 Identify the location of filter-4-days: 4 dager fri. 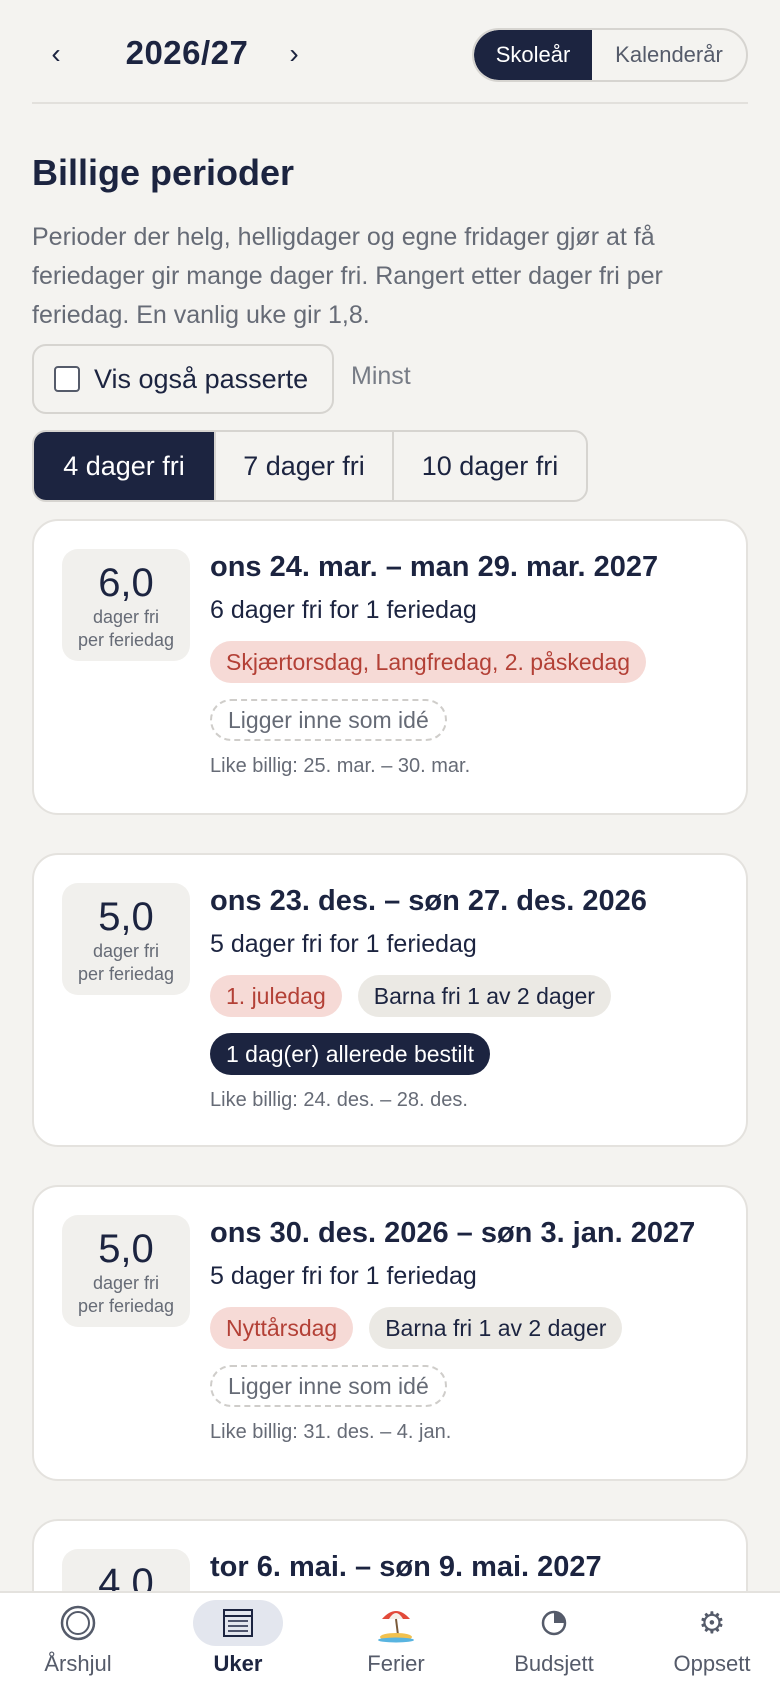
(125, 466).